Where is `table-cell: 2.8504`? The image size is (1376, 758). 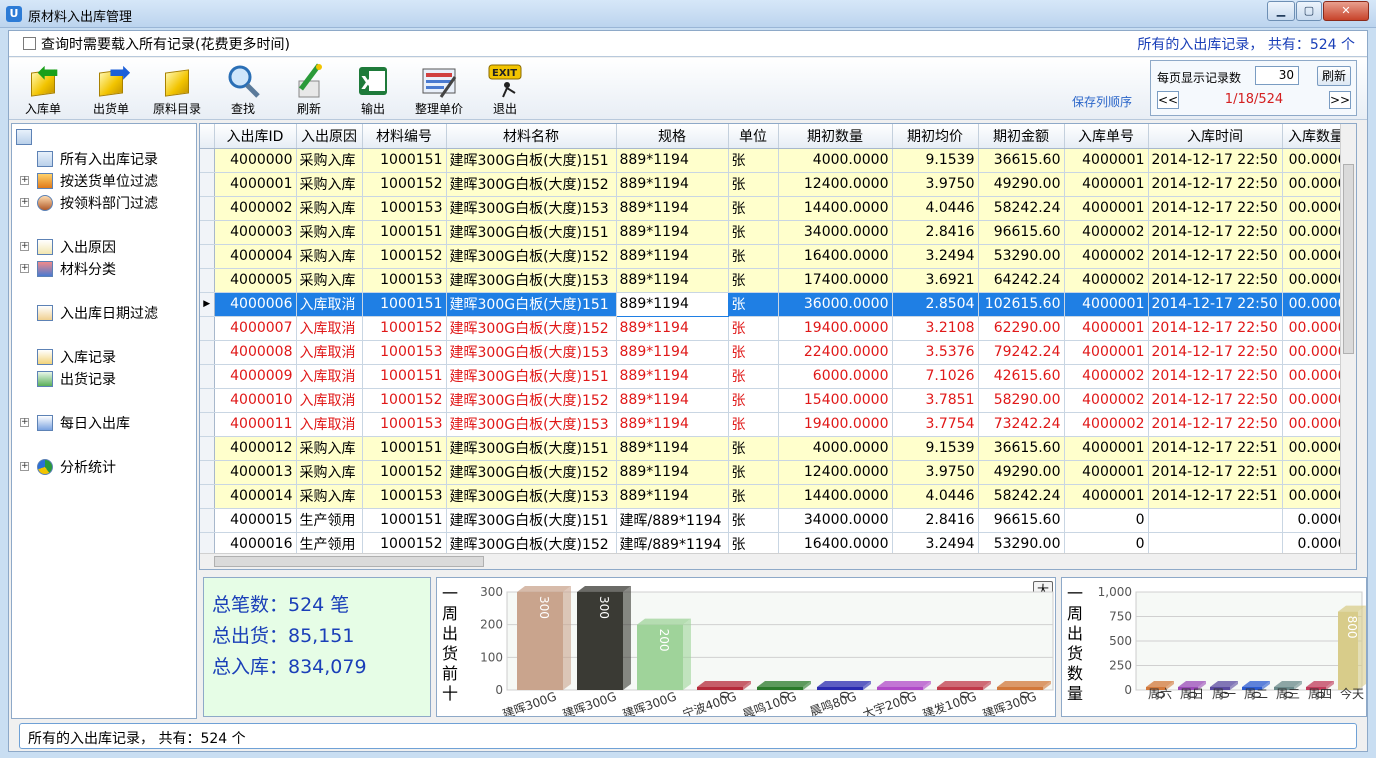 table-cell: 2.8504 is located at coordinates (935, 304).